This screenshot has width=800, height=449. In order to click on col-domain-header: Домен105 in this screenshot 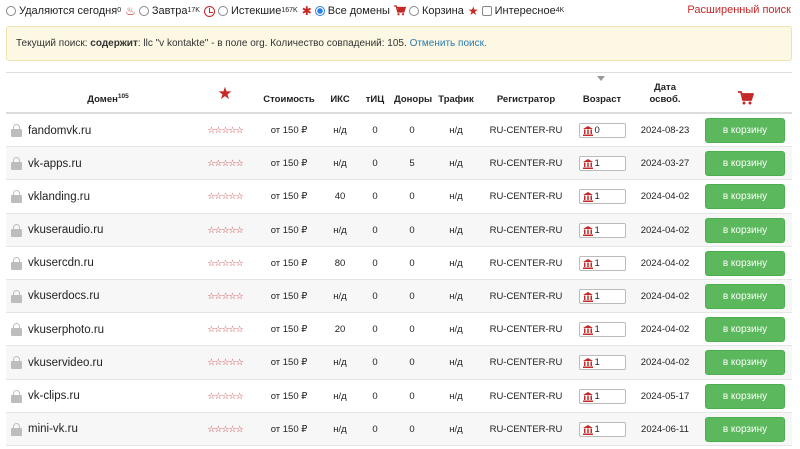, I will do `click(108, 99)`.